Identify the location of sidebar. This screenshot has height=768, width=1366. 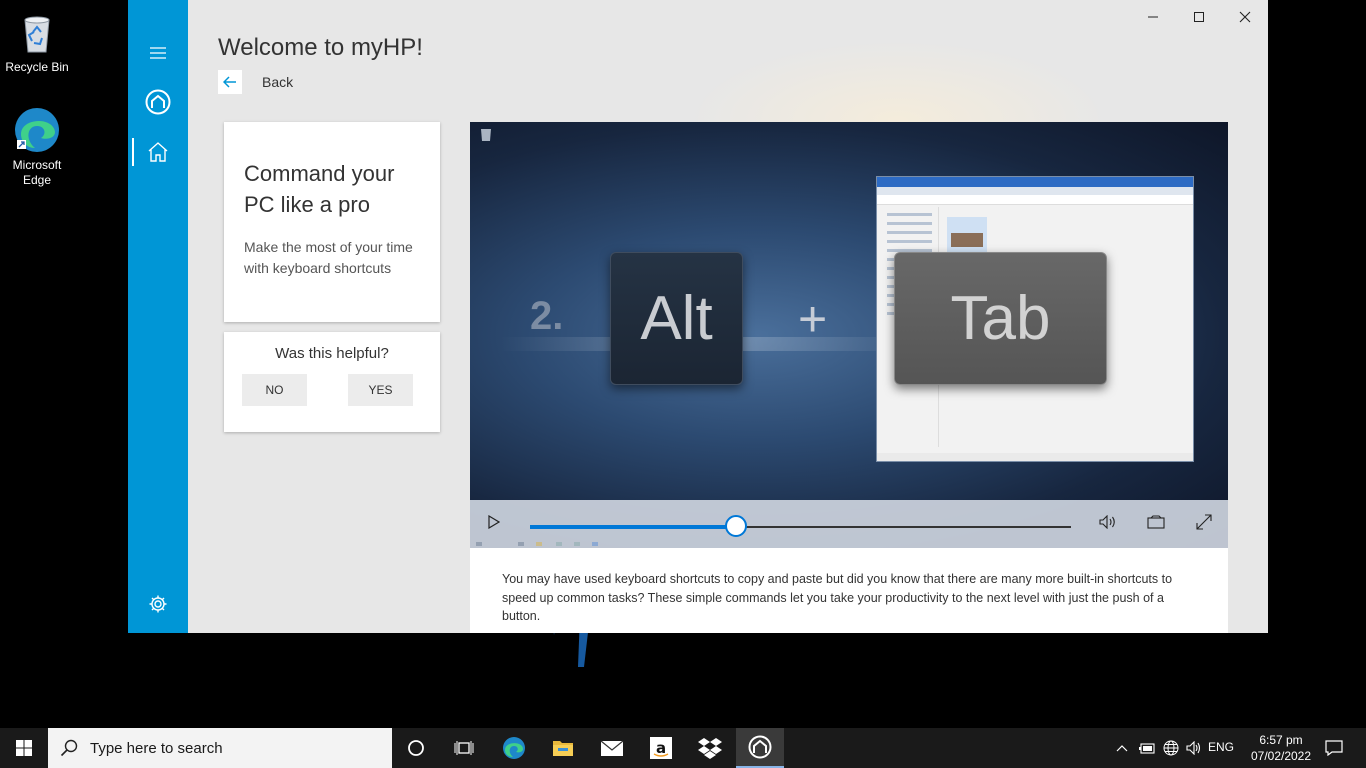
(158, 316).